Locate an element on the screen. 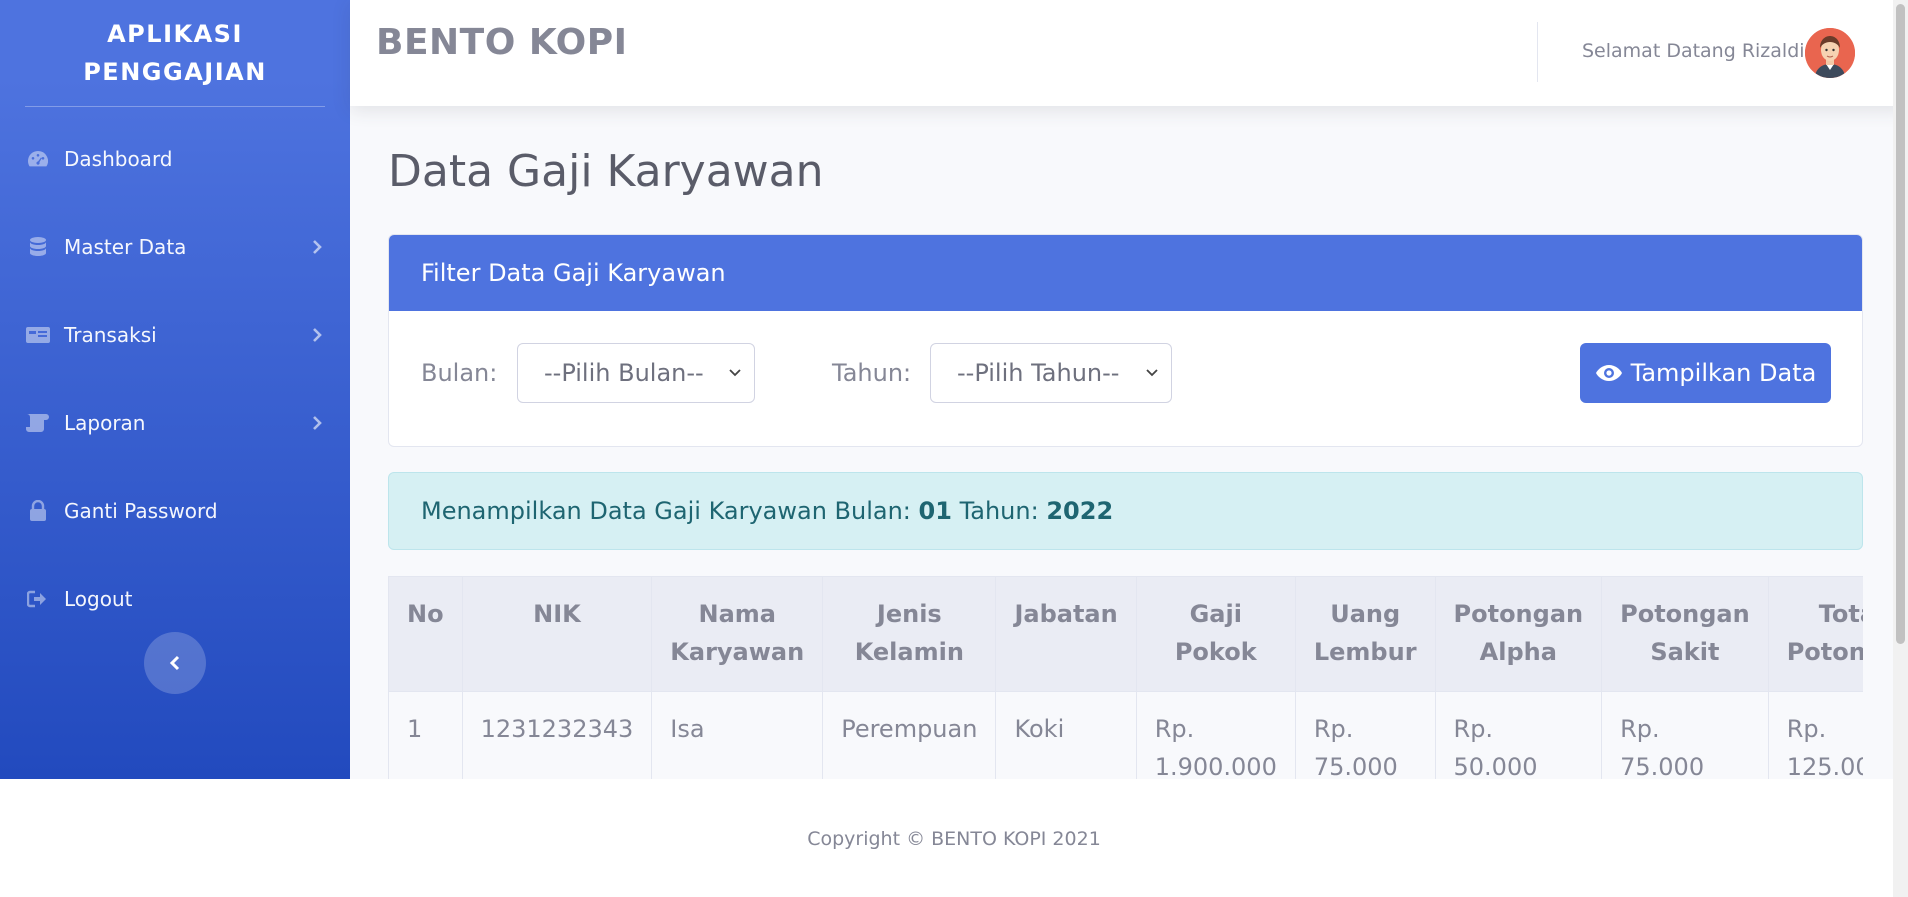 This screenshot has width=1908, height=897. table-cell: 1 is located at coordinates (425, 735).